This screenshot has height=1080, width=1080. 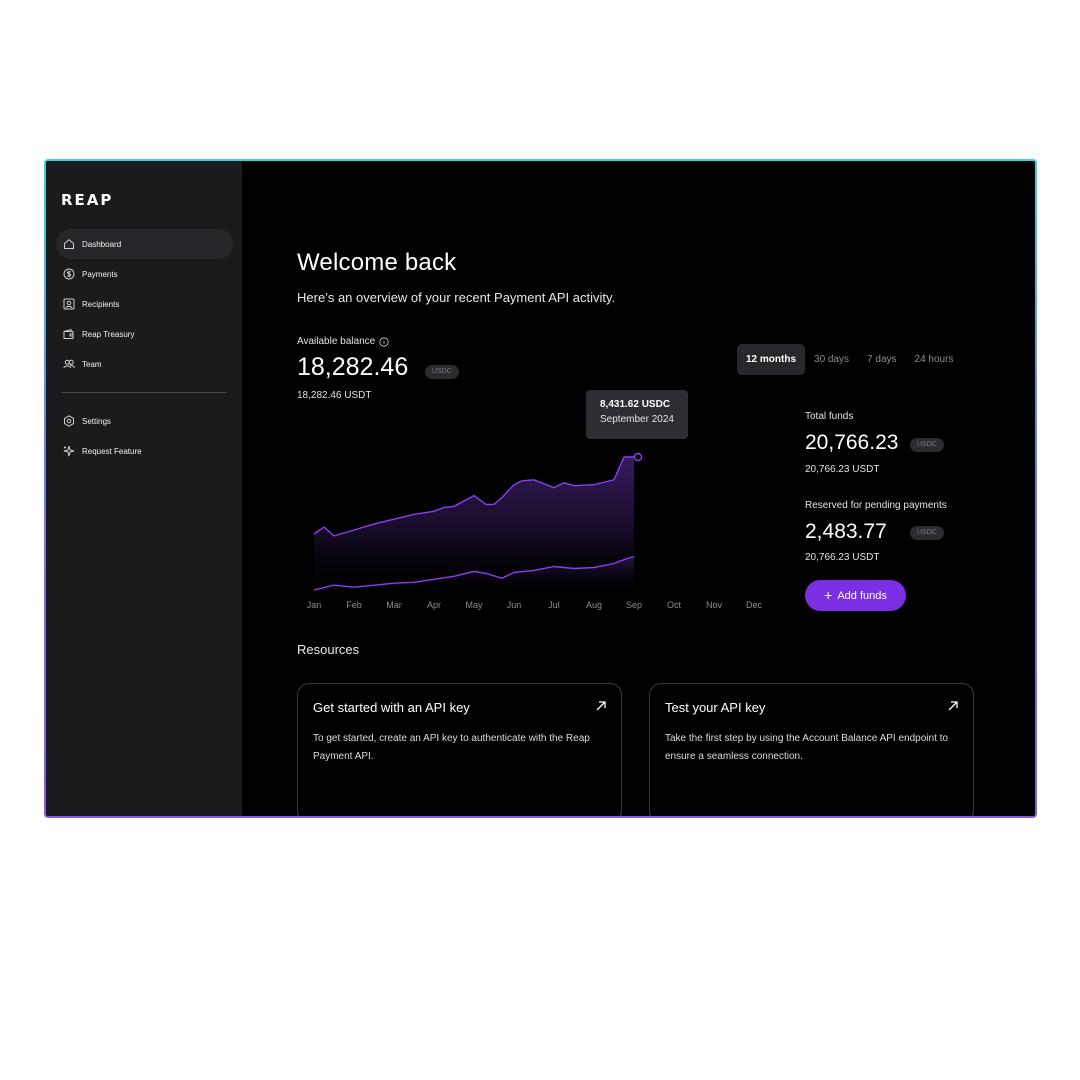 I want to click on x-tick-label: Nov, so click(x=714, y=605).